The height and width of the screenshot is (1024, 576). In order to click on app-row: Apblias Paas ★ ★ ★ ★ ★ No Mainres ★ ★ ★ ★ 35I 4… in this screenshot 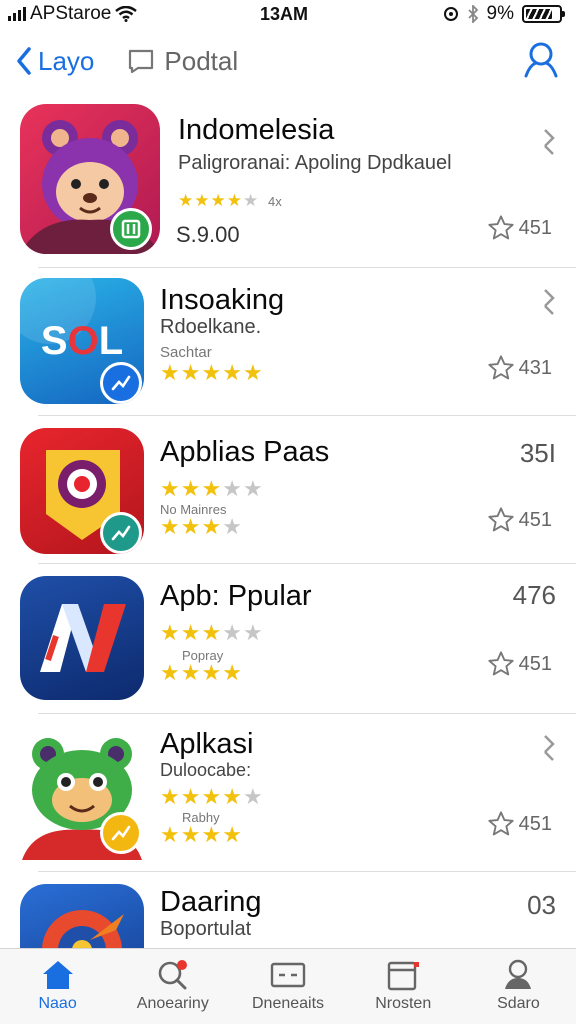, I will do `click(288, 490)`.